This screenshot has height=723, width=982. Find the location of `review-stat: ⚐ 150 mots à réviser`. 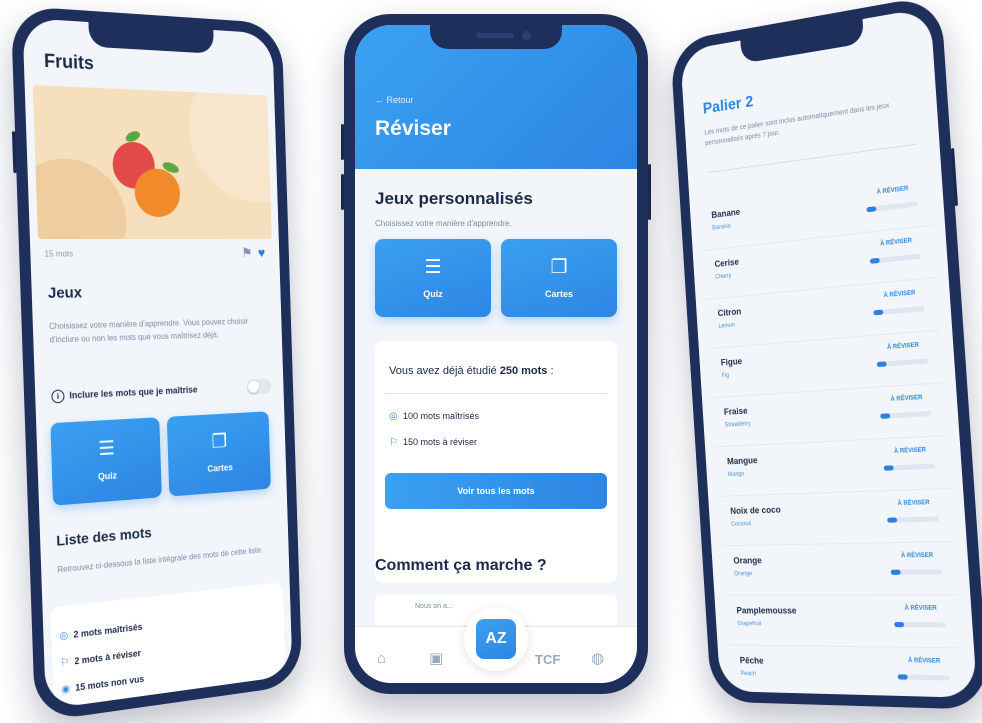

review-stat: ⚐ 150 mots à réviser is located at coordinates (433, 442).